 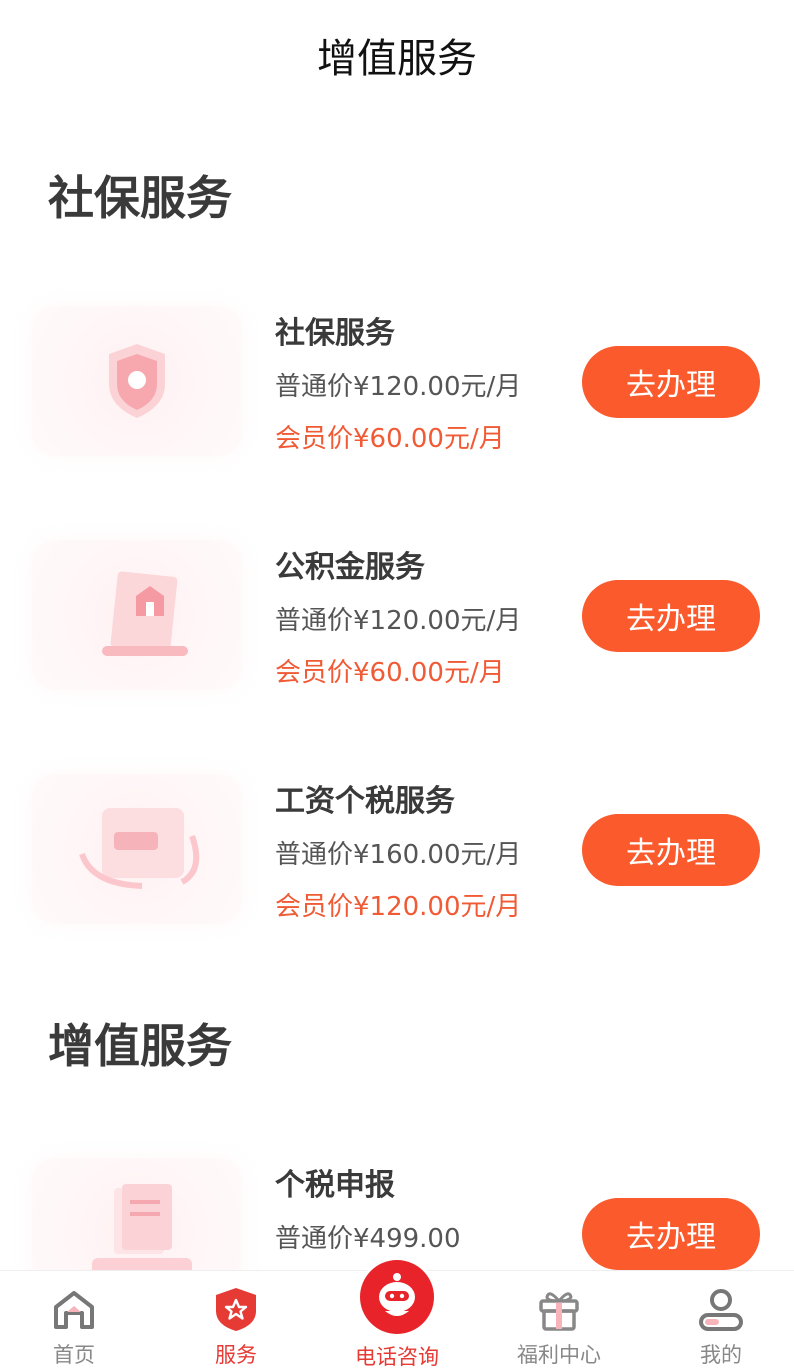 I want to click on shield-icon, so click(x=137, y=381).